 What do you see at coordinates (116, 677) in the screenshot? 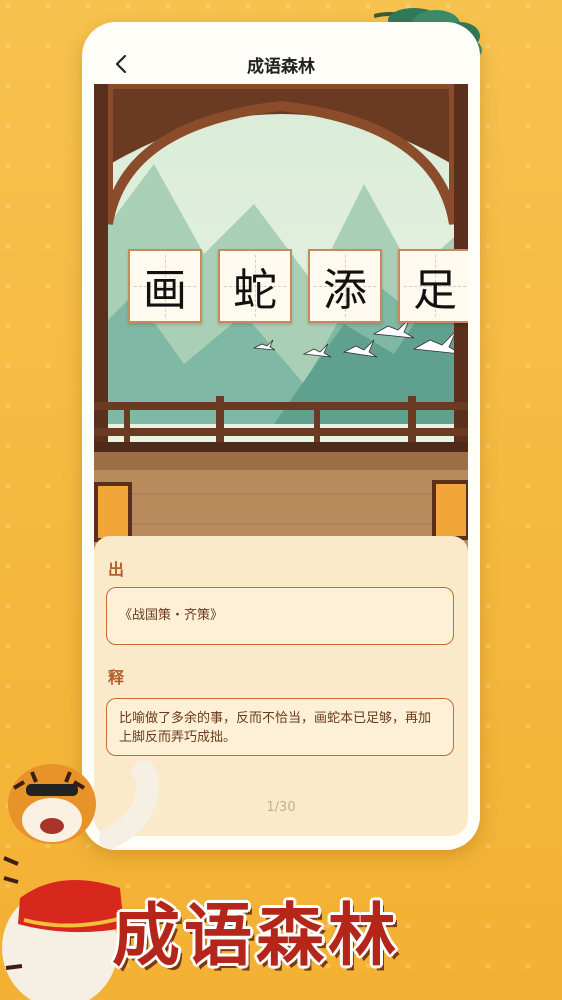
I see `meaning-label: 释` at bounding box center [116, 677].